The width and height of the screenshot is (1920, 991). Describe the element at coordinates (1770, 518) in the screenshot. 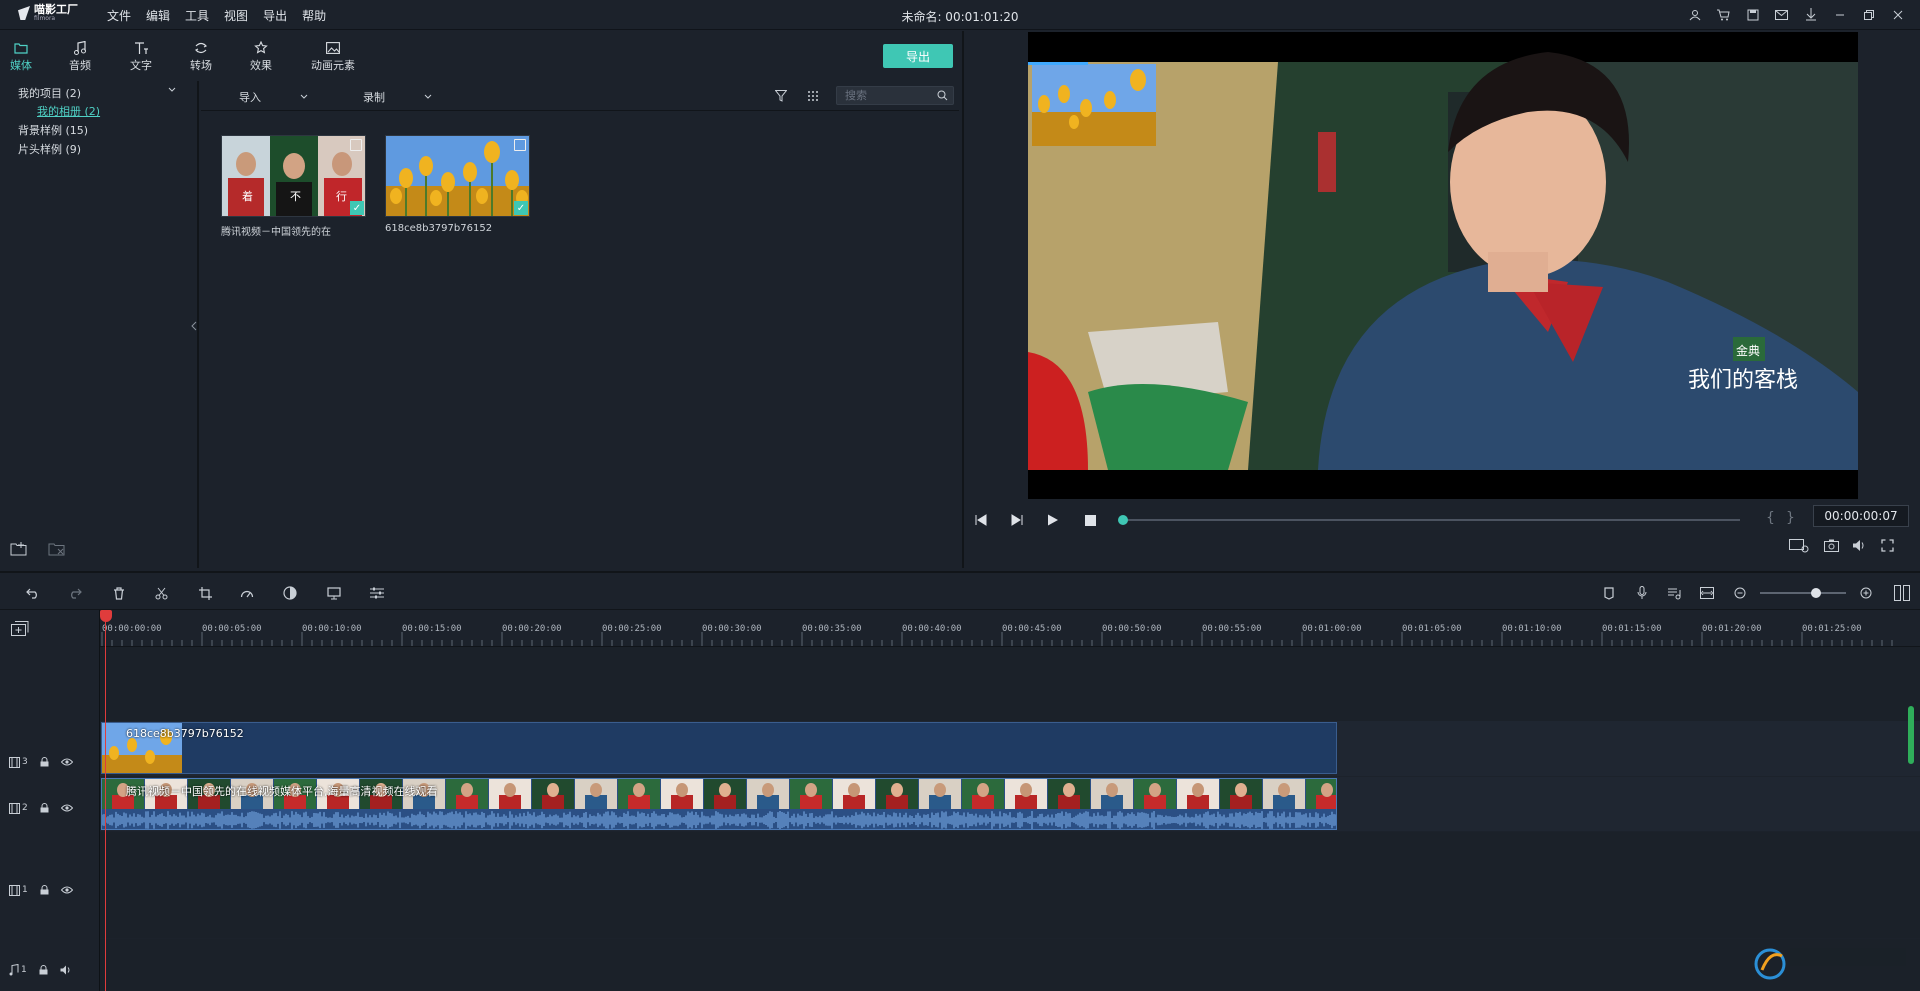

I see `mark-in-icon: {` at that location.